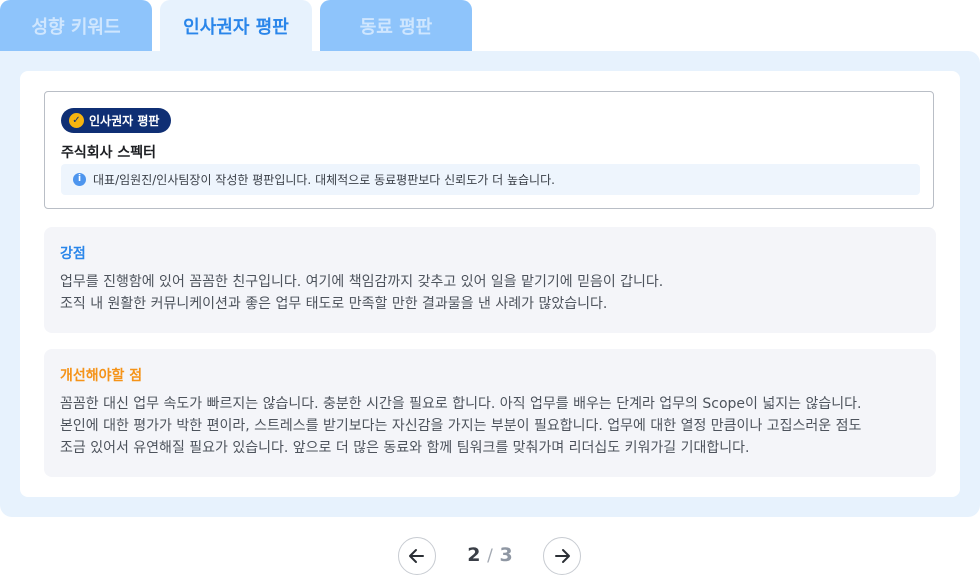  I want to click on info-icon: i, so click(79, 179).